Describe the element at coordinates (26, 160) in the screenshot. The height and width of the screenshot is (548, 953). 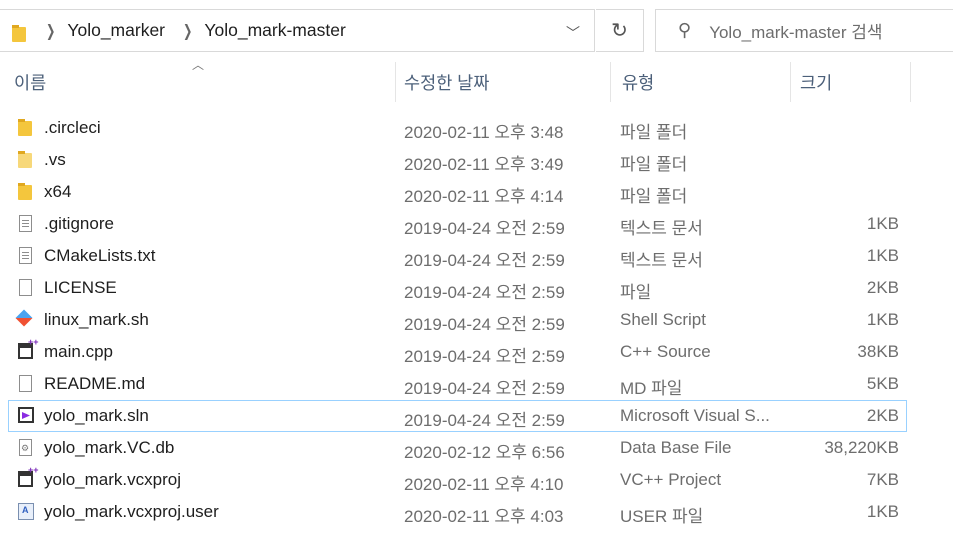
I see `folder-light-icon` at that location.